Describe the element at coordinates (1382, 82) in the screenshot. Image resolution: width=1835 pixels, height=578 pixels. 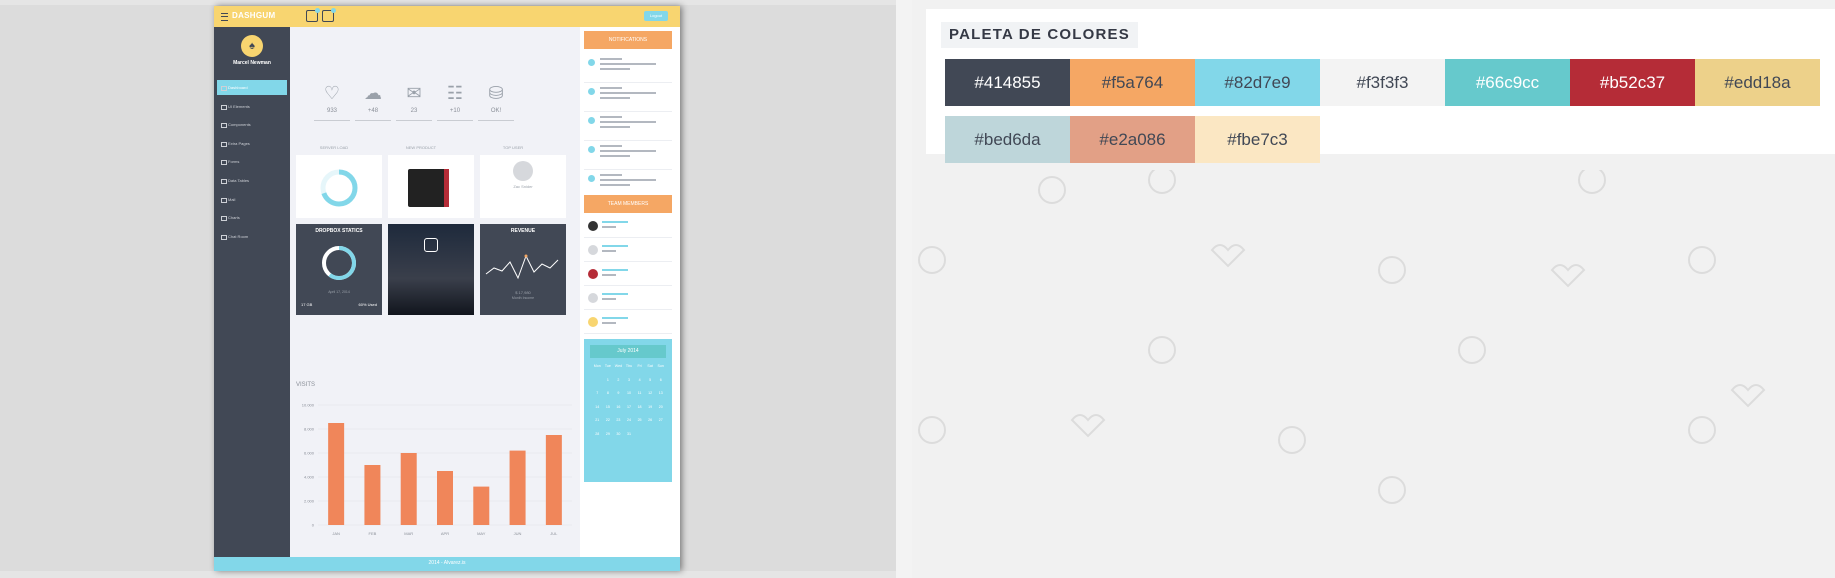
I see `color-swatch: #f3f3f3` at that location.